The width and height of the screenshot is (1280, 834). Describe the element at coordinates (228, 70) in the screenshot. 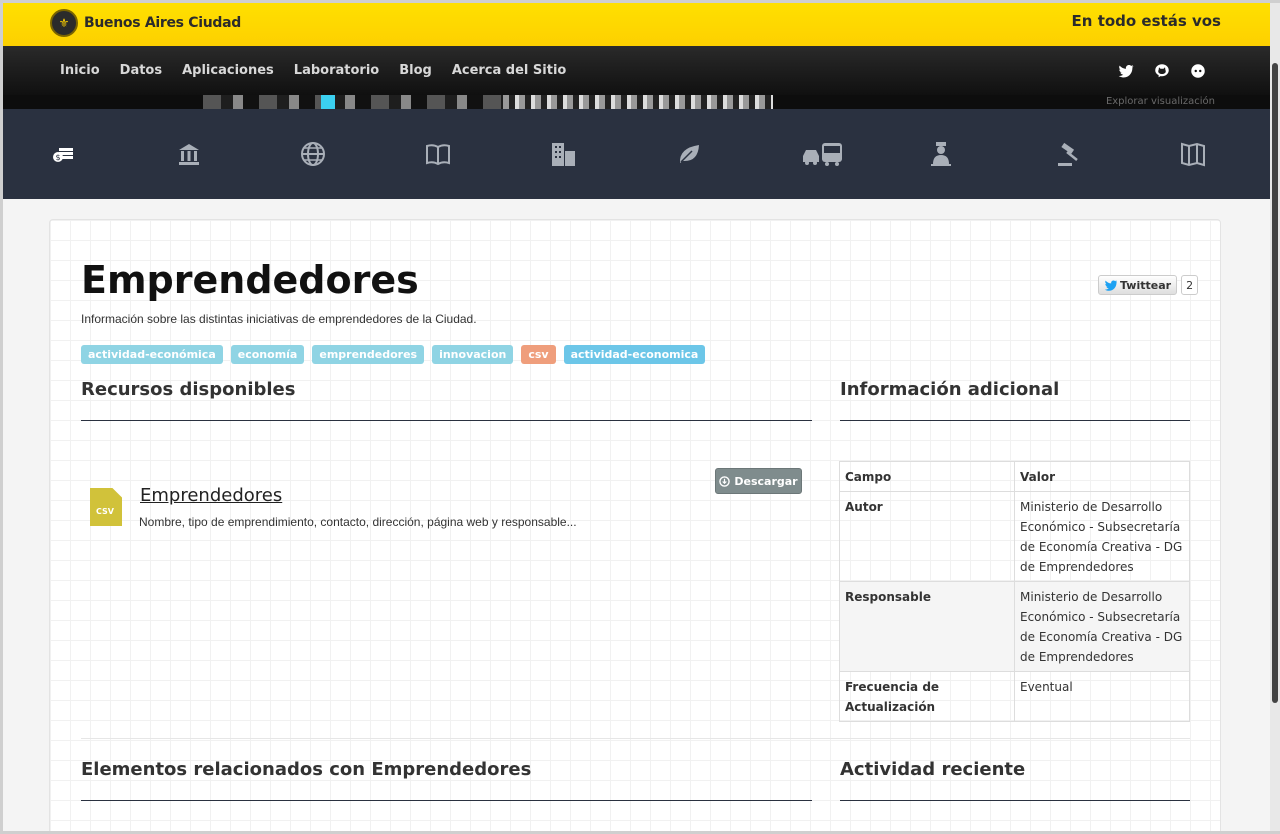

I see `nav-item-aplicaciones: Aplicaciones` at that location.